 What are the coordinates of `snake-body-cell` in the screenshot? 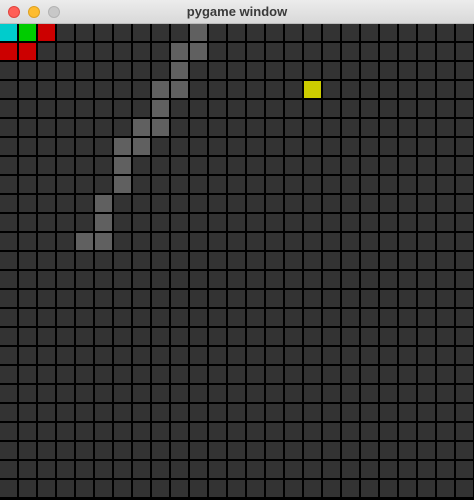 It's located at (8, 51).